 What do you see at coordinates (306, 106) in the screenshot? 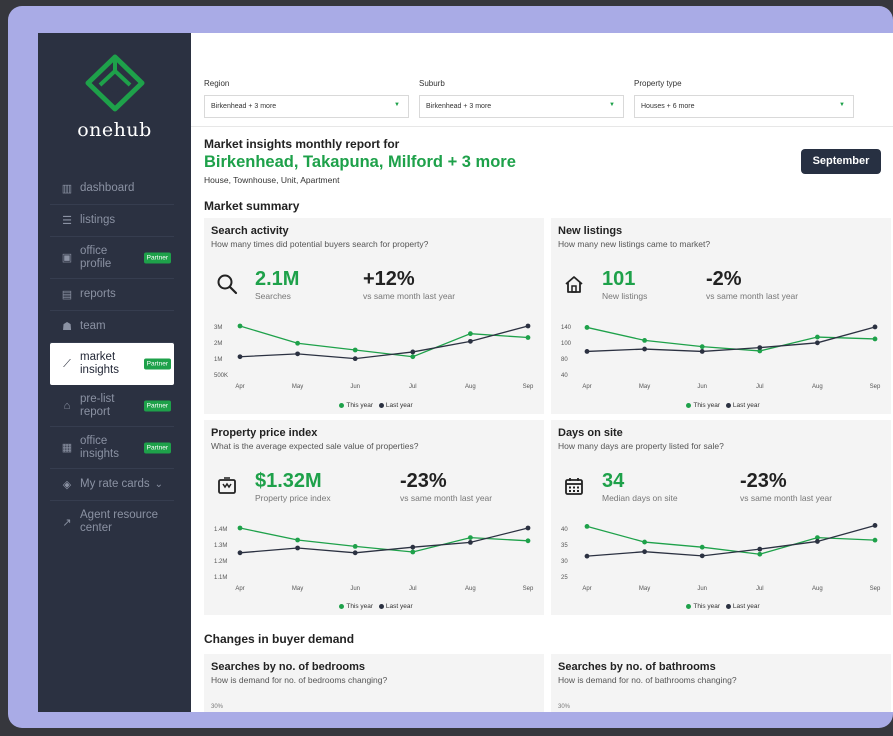
I see `region-select: Birkenhead + 3 more ▼` at bounding box center [306, 106].